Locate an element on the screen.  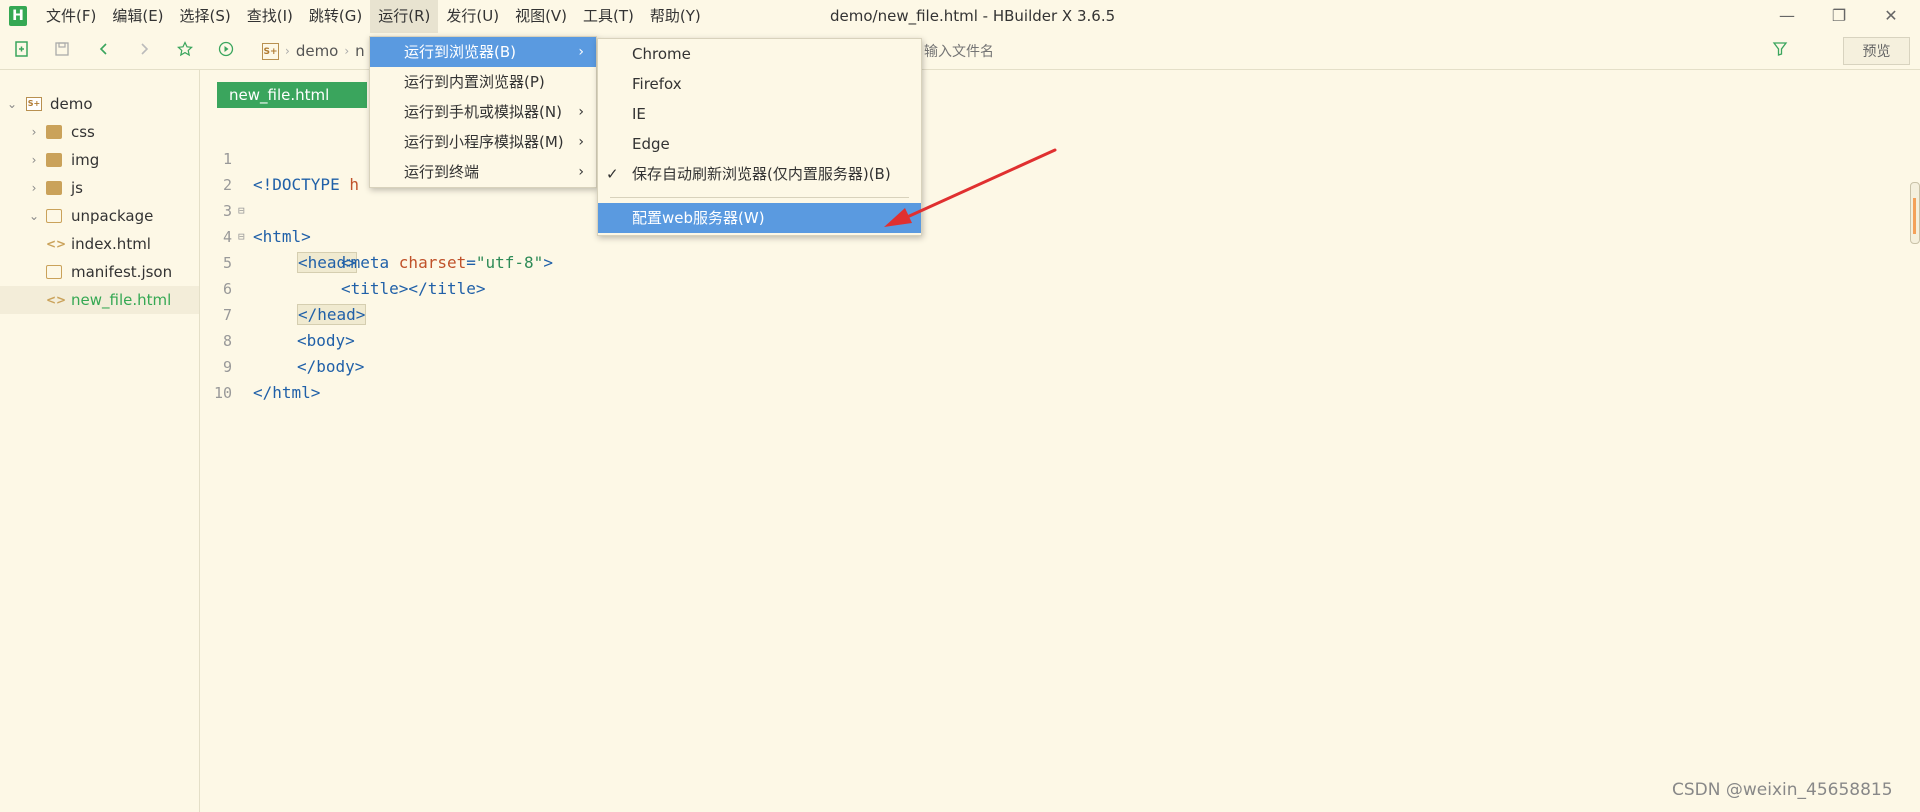
run-icon is located at coordinates (226, 51).